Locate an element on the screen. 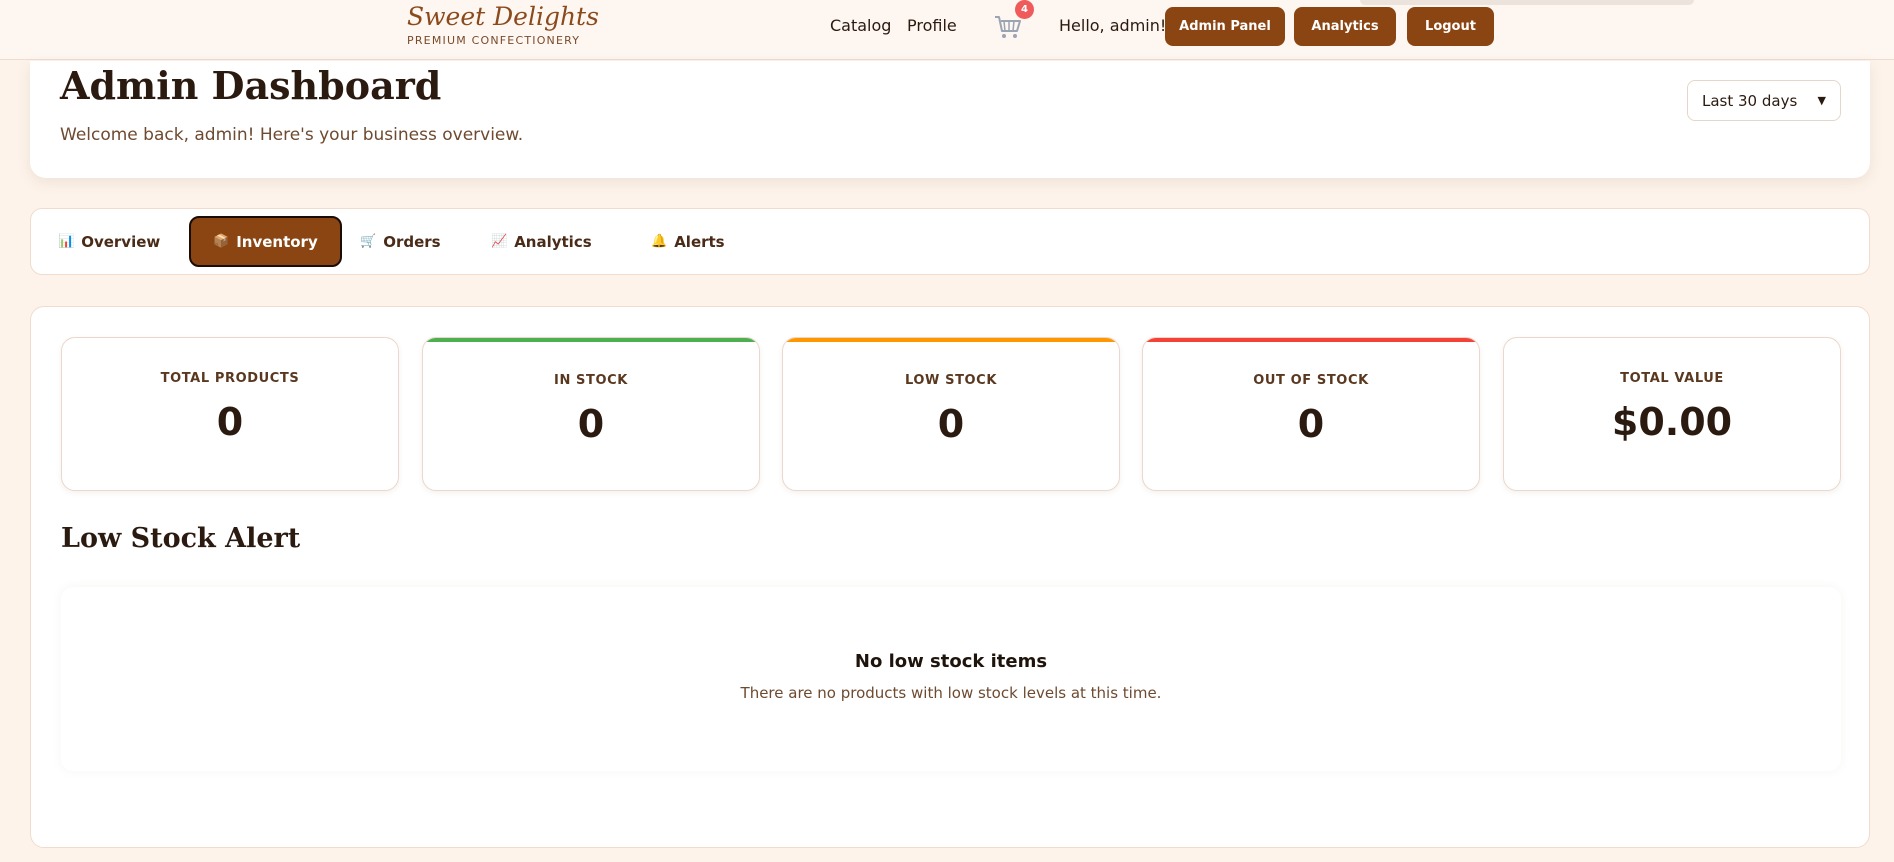 The height and width of the screenshot is (862, 1894). stat-label: TOTAL PRODUCTS is located at coordinates (230, 378).